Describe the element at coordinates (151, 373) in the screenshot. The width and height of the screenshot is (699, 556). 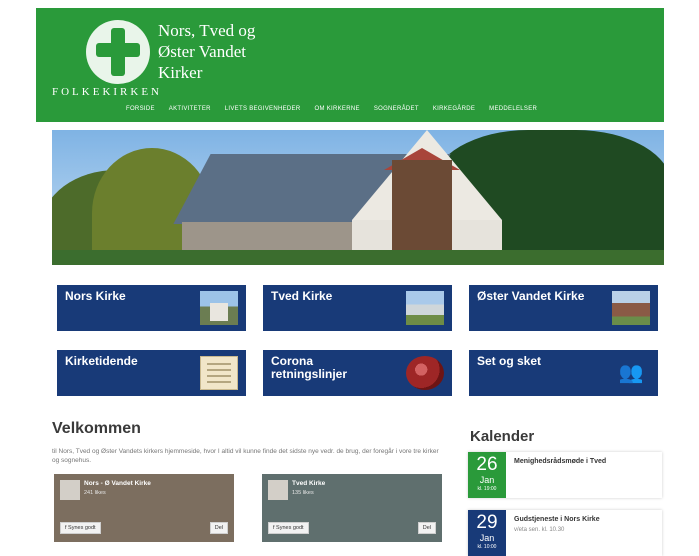
I see `tile-kirketidende: Kirketidende` at that location.